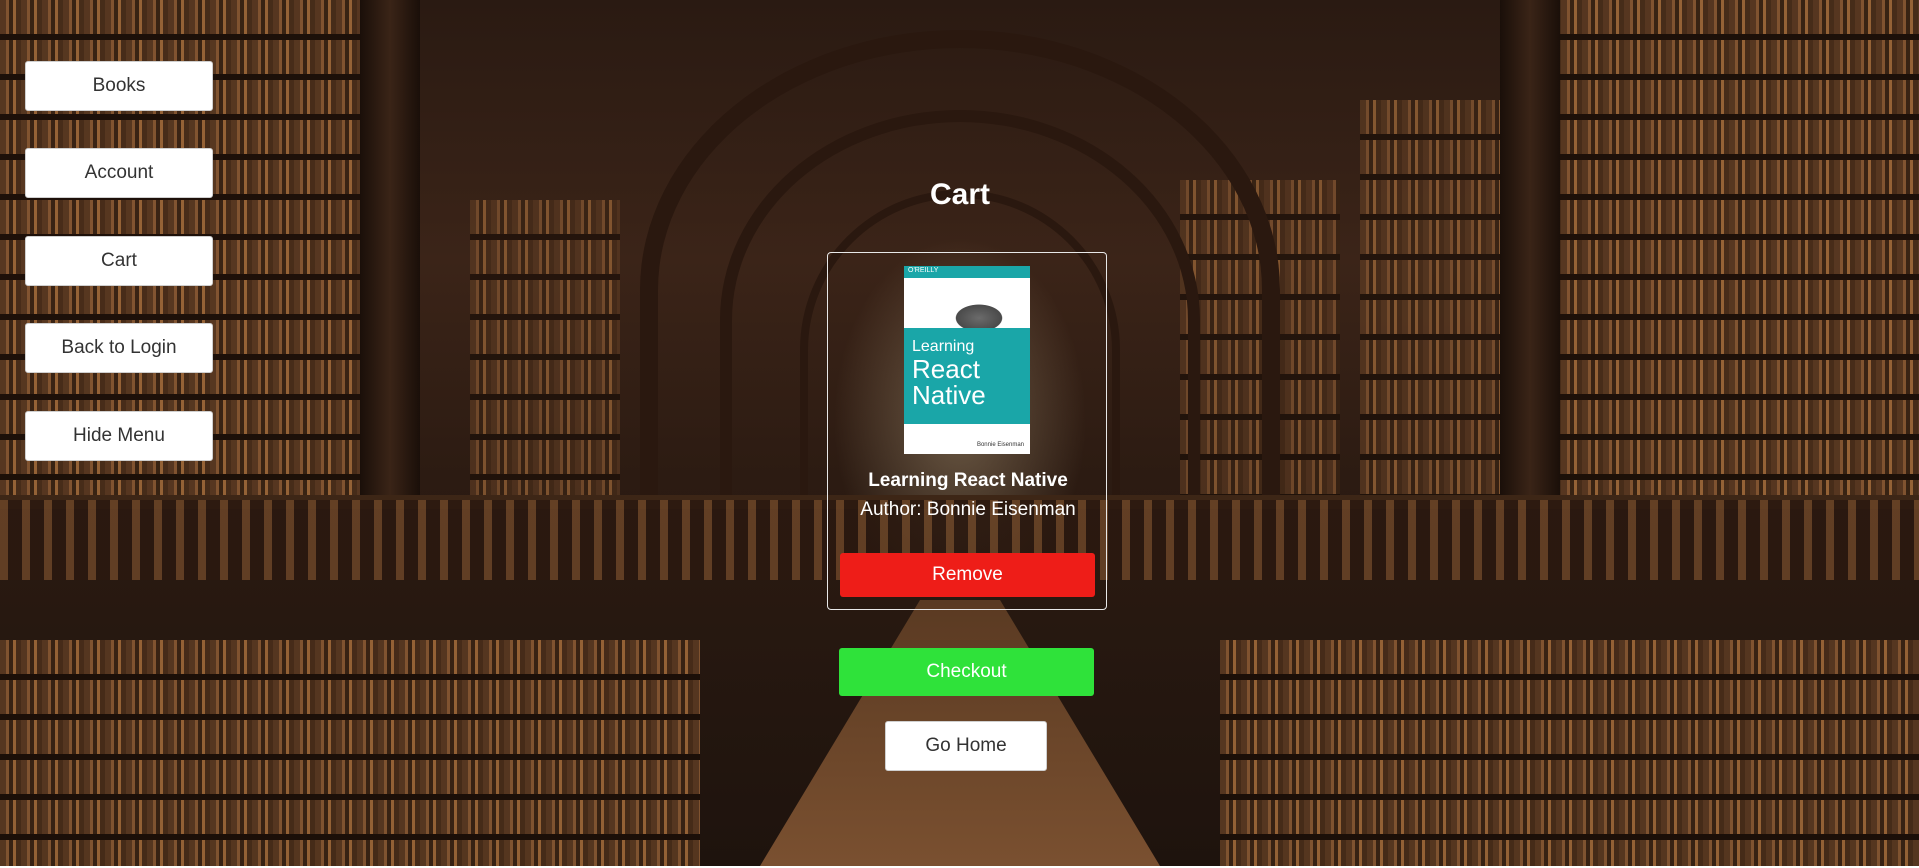 Image resolution: width=1919 pixels, height=868 pixels. What do you see at coordinates (119, 261) in the screenshot?
I see `cart-button: Cart` at bounding box center [119, 261].